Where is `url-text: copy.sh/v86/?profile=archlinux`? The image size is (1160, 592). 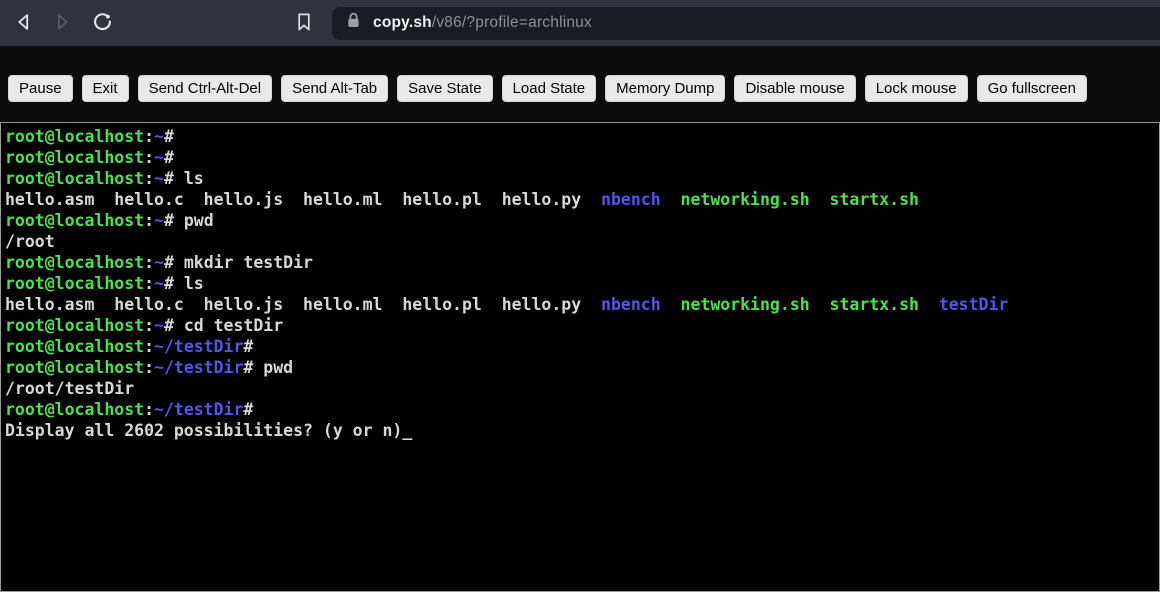 url-text: copy.sh/v86/?profile=archlinux is located at coordinates (482, 23).